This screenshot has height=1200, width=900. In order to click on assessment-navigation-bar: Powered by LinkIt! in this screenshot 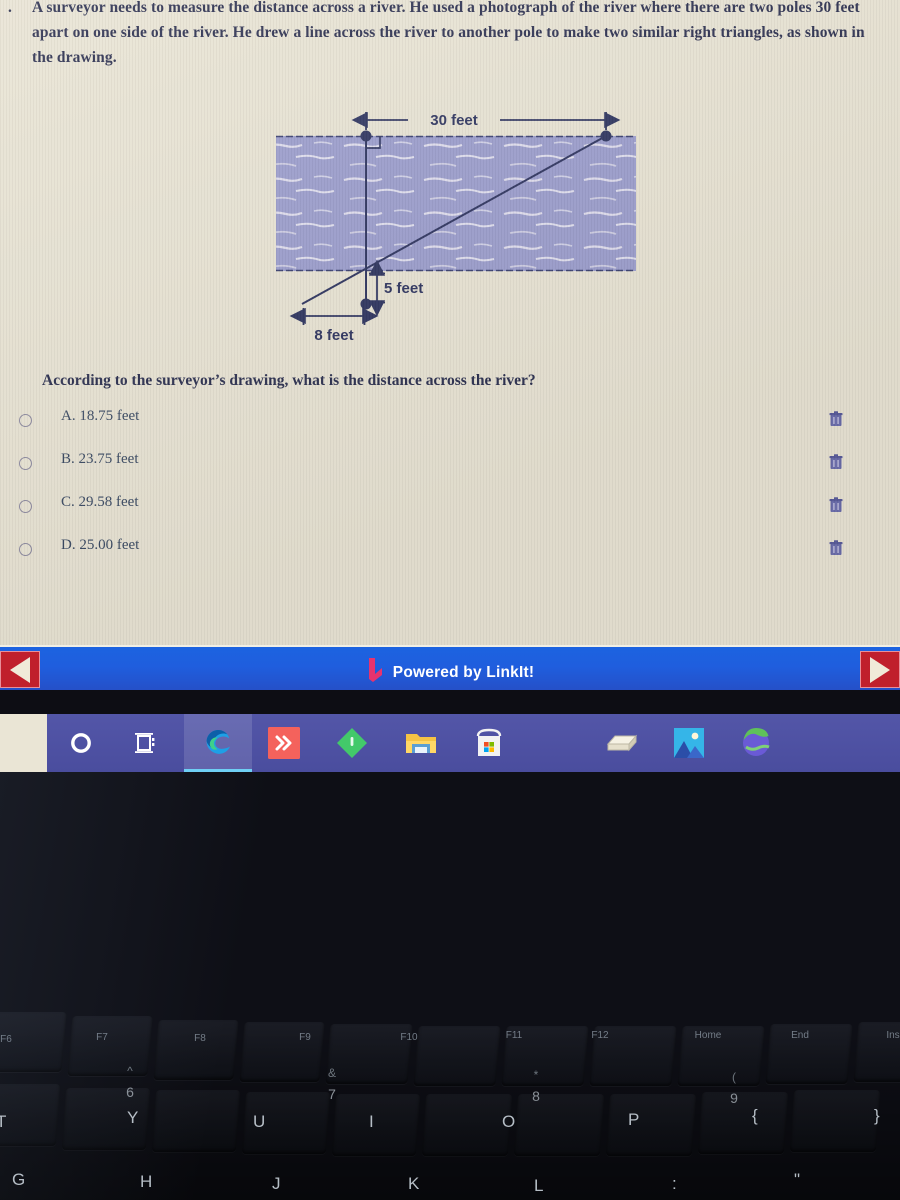, I will do `click(450, 667)`.